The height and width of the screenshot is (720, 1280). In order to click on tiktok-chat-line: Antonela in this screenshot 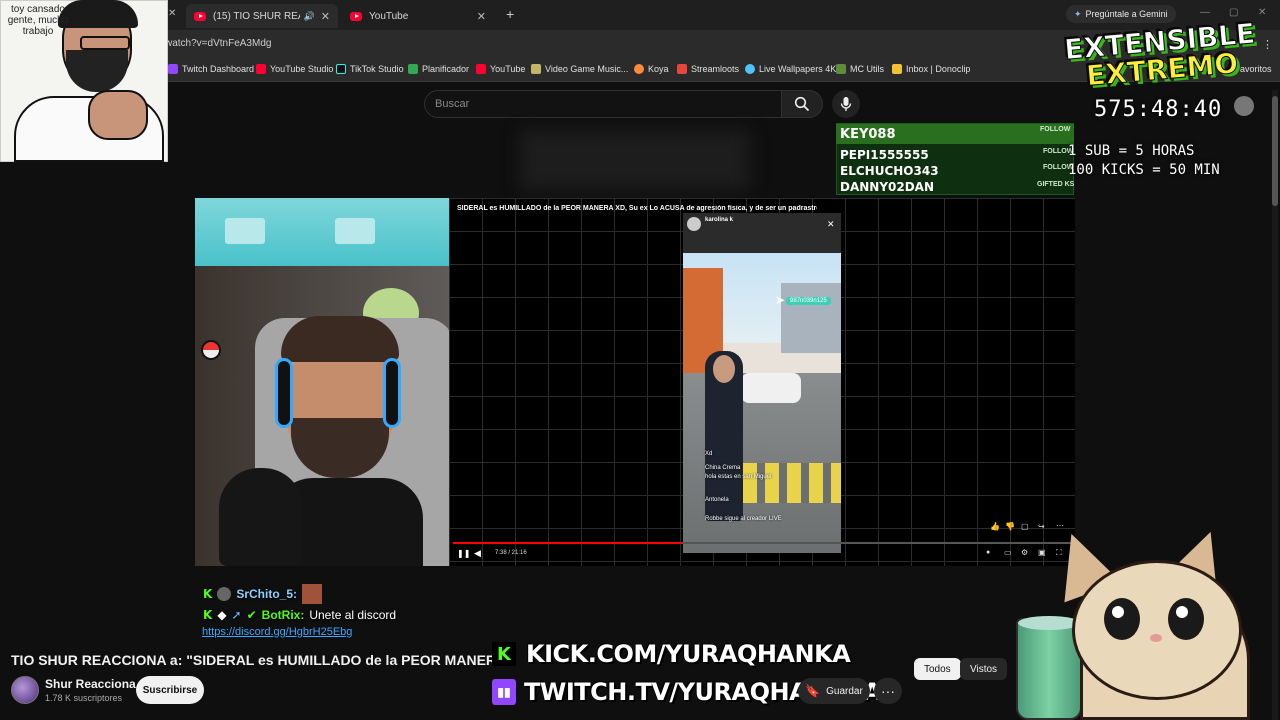, I will do `click(717, 500)`.